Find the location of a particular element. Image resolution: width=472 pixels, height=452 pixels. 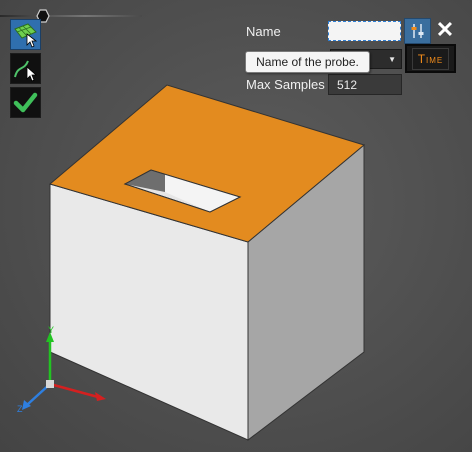

name-input is located at coordinates (364, 31).